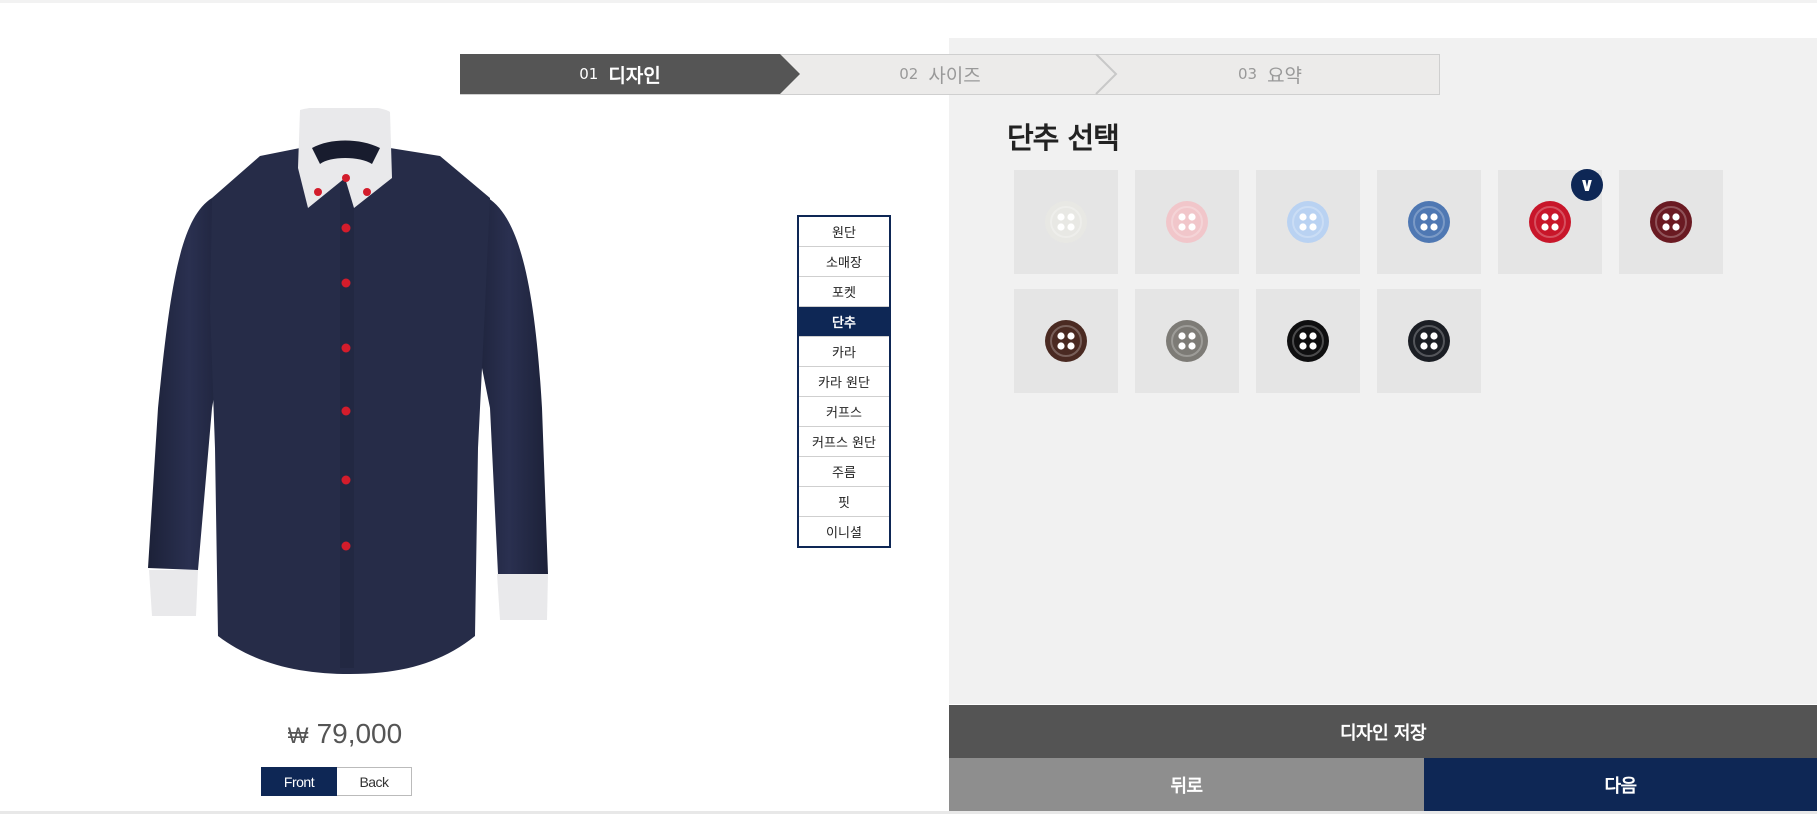  I want to click on menu-item-fit: 핏, so click(844, 502).